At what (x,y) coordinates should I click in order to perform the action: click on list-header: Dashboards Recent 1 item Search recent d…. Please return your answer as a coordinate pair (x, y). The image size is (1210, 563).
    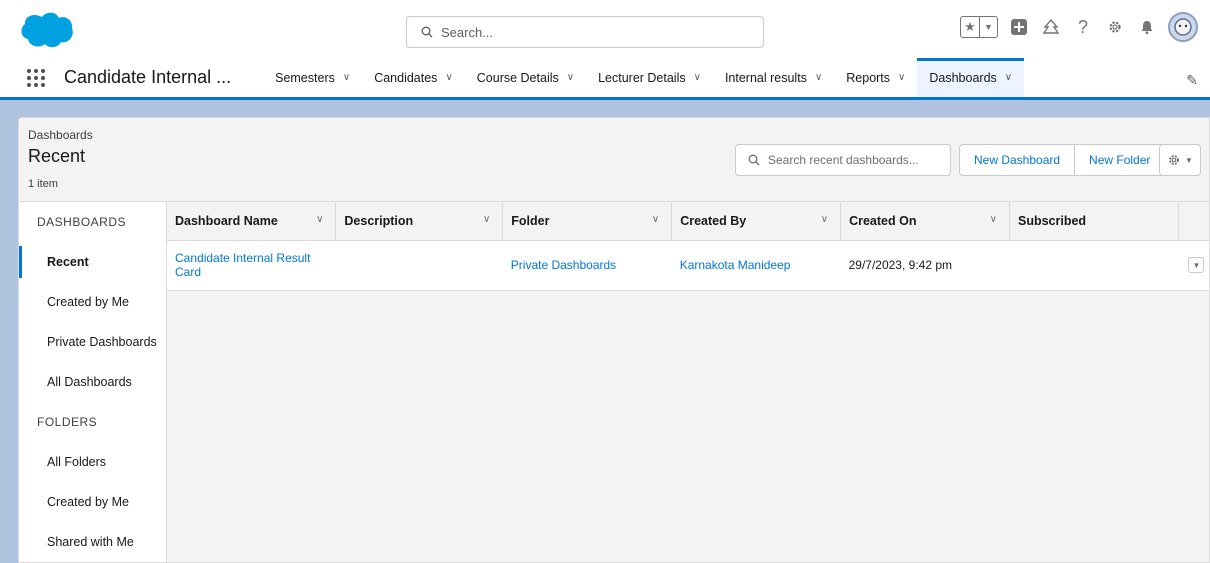
    Looking at the image, I should click on (614, 160).